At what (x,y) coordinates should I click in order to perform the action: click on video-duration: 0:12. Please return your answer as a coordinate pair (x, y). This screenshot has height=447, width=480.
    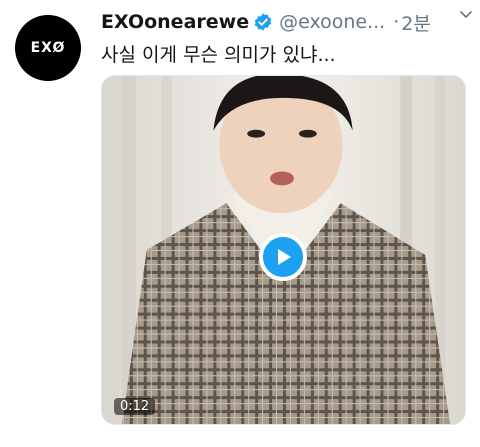
    Looking at the image, I should click on (135, 406).